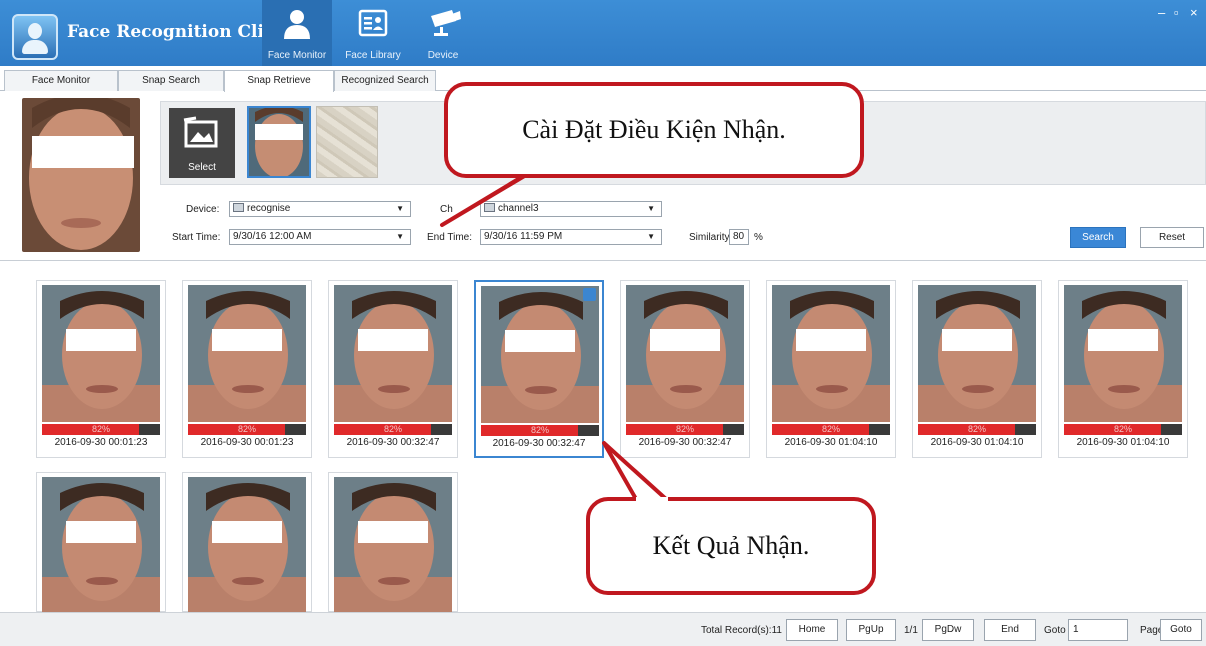 The height and width of the screenshot is (646, 1206). What do you see at coordinates (320, 237) in the screenshot?
I see `start-time-field: 9/30/16 12:00 AM ▼` at bounding box center [320, 237].